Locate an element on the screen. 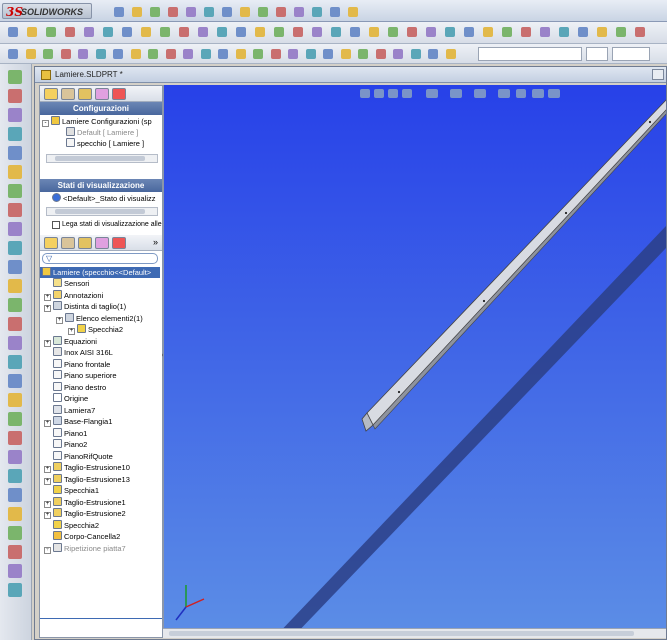  property-manager-tab-icon is located at coordinates (68, 94).